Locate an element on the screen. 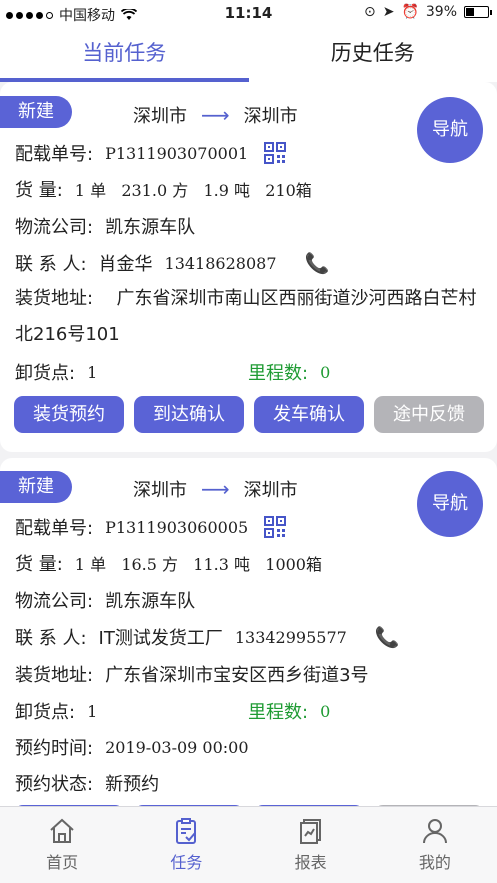  address-row: 装货地址: 广东省深圳市宝安区西乡街道3号 is located at coordinates (192, 674).